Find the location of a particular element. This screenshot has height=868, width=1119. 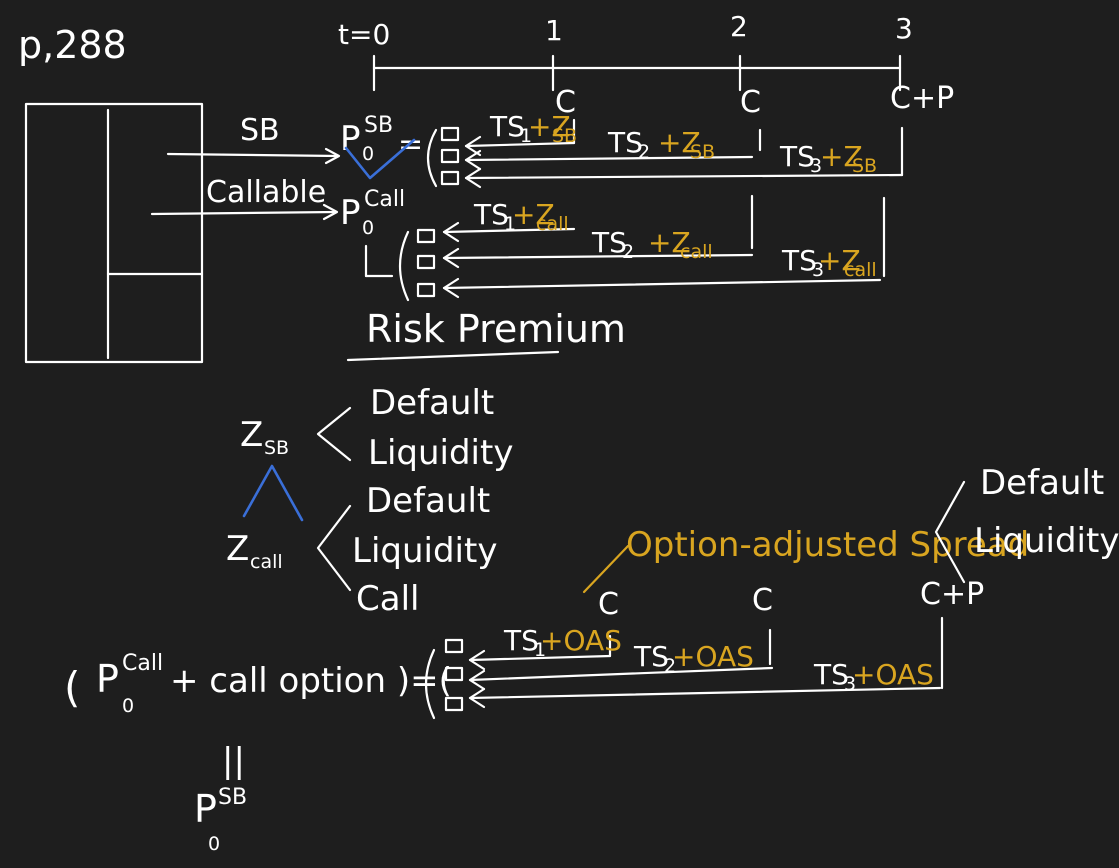

label-callable: Callable is located at coordinates (266, 192).